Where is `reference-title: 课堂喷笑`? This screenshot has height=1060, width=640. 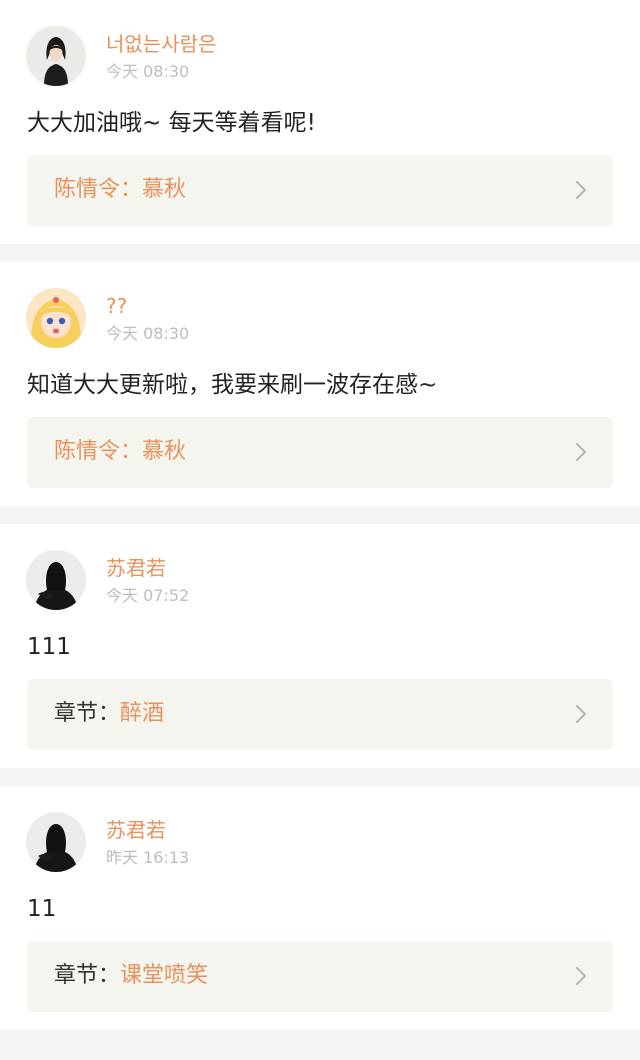 reference-title: 课堂喷笑 is located at coordinates (164, 975).